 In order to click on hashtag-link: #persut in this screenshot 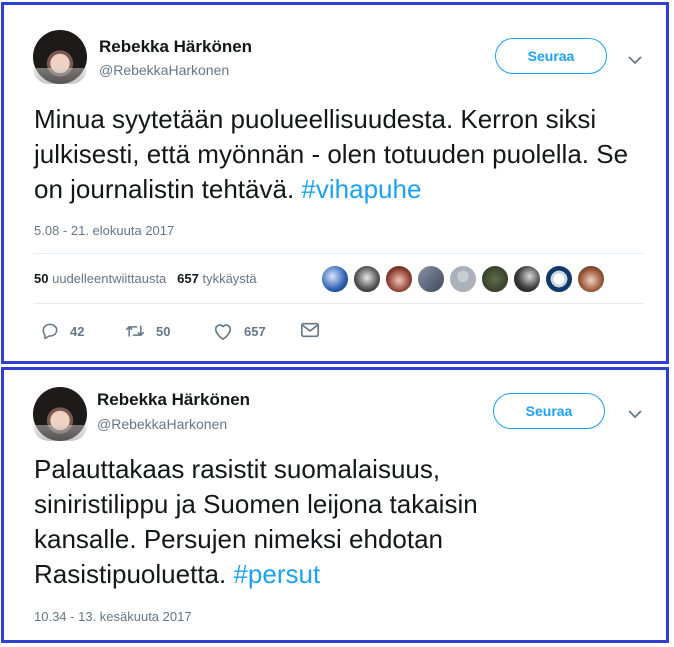, I will do `click(276, 574)`.